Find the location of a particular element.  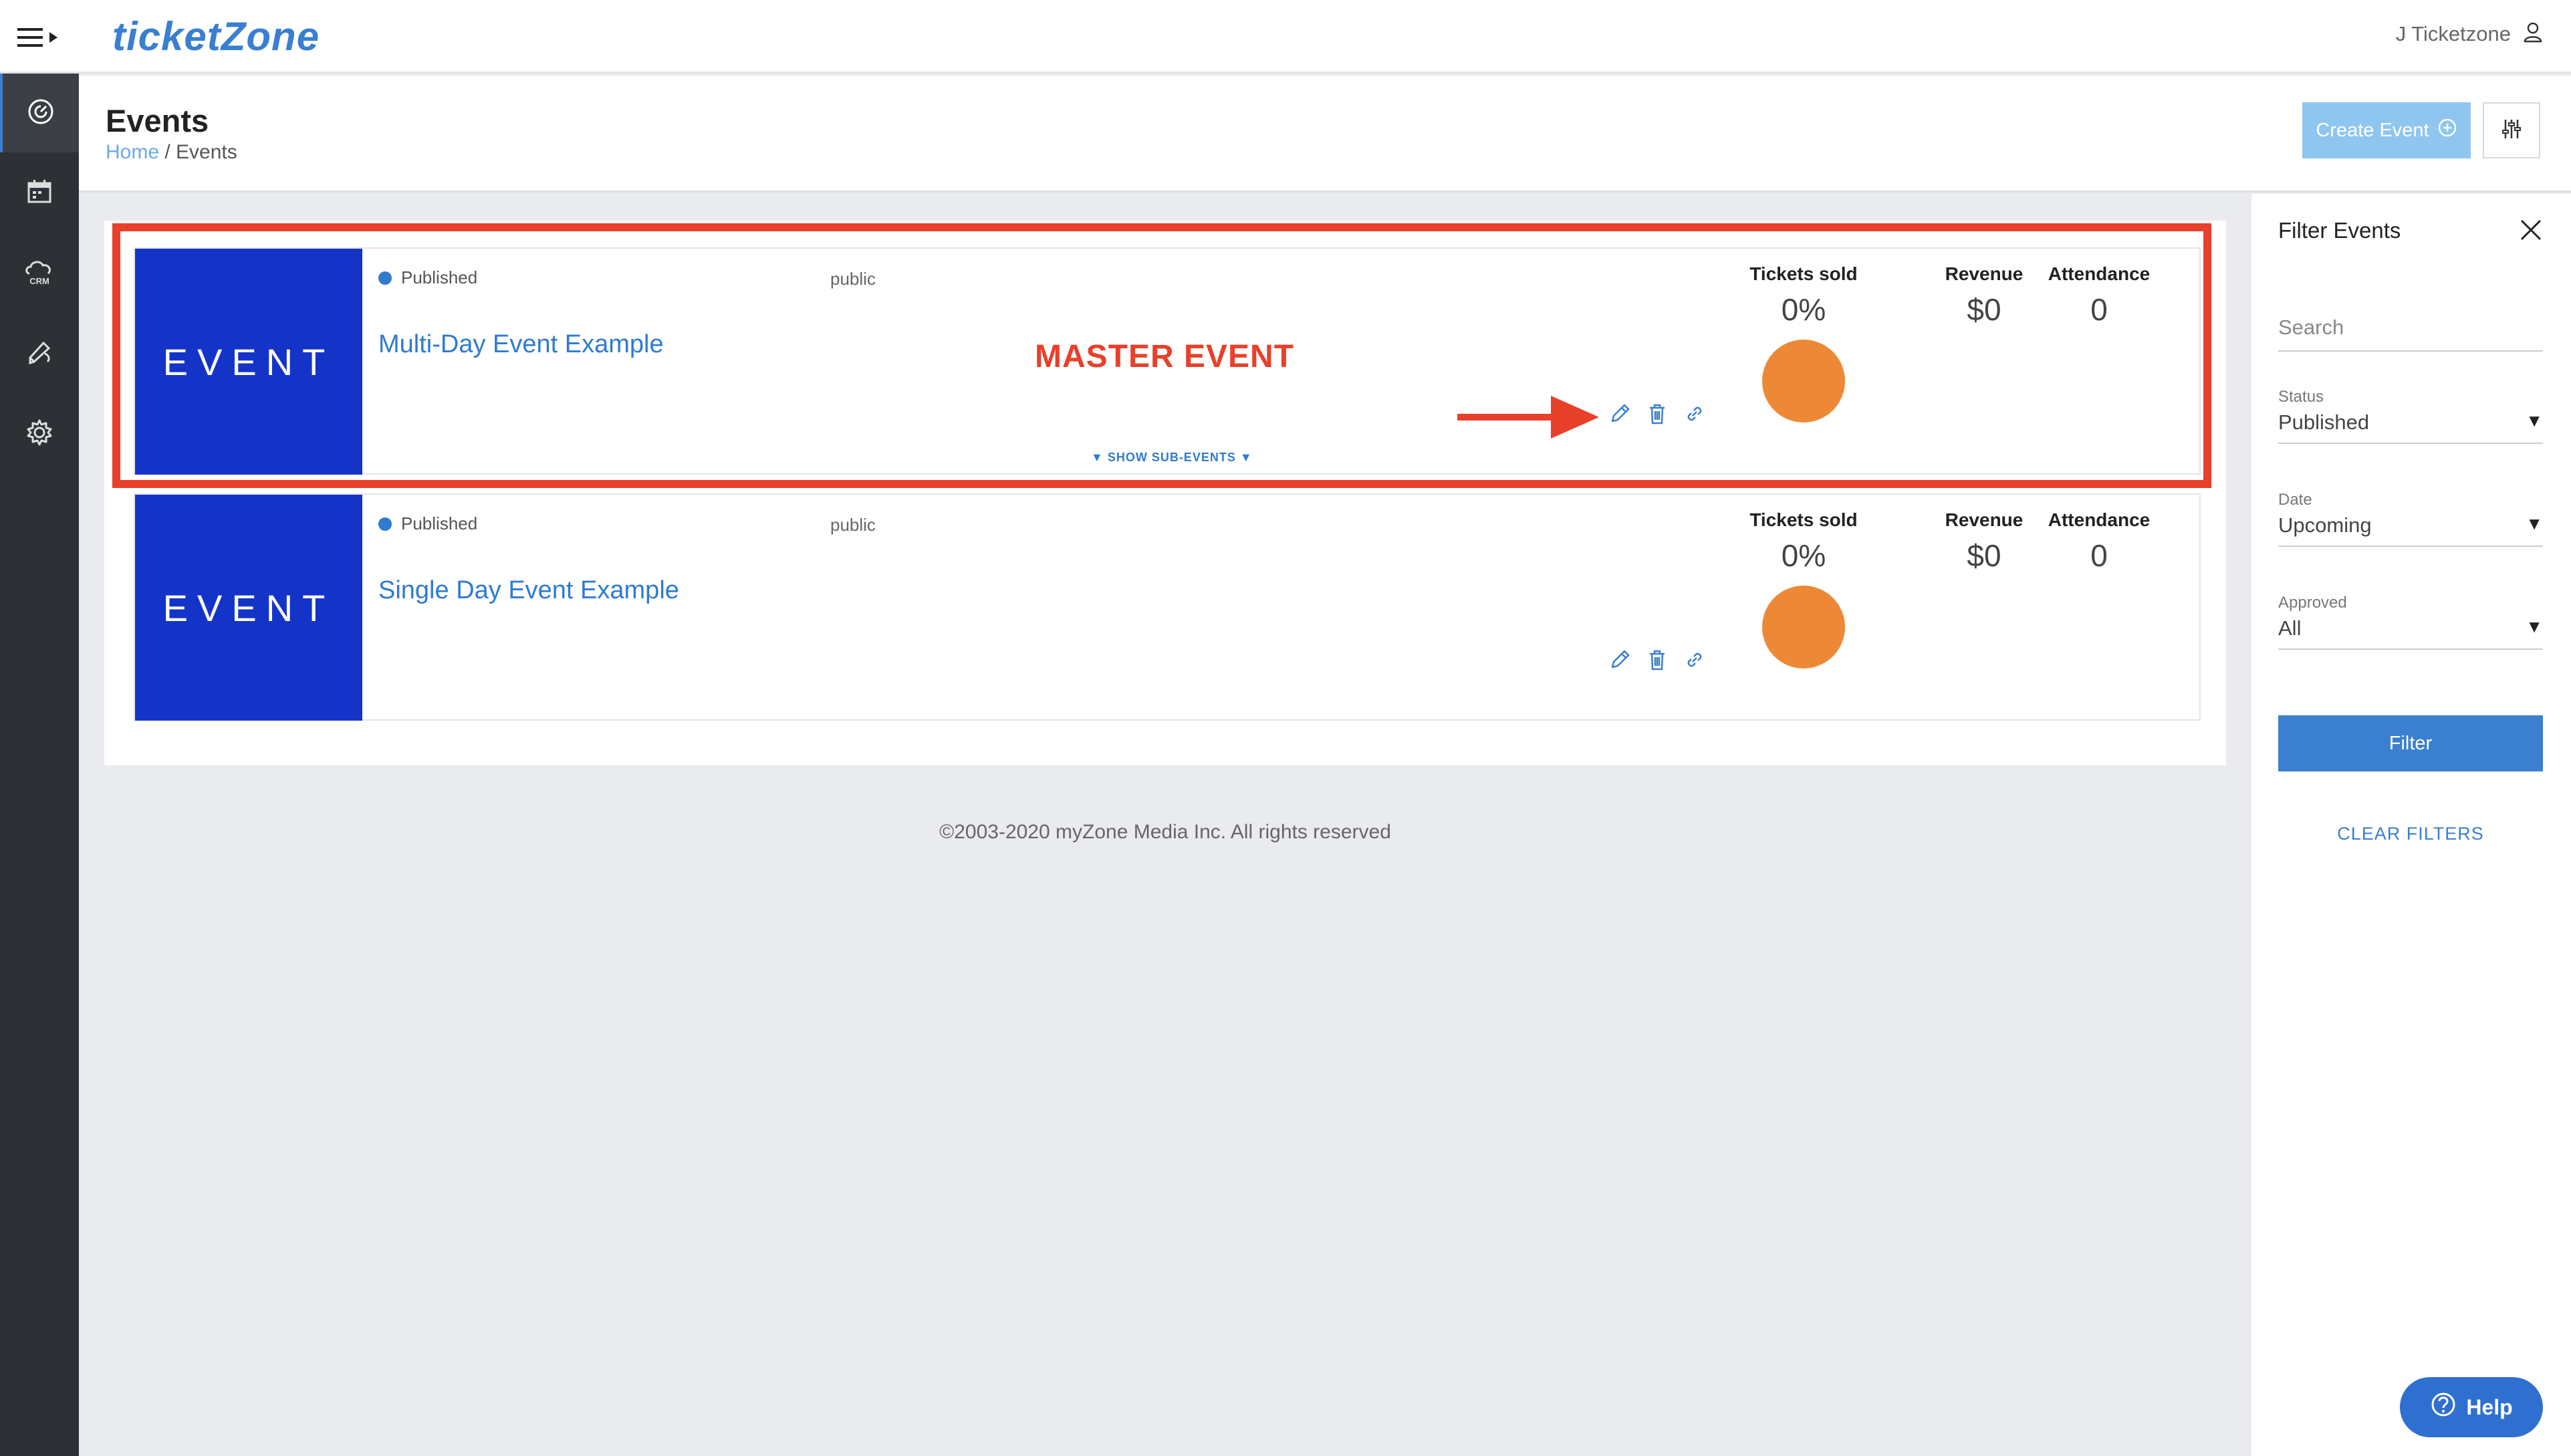

edit-icon is located at coordinates (1619, 659).